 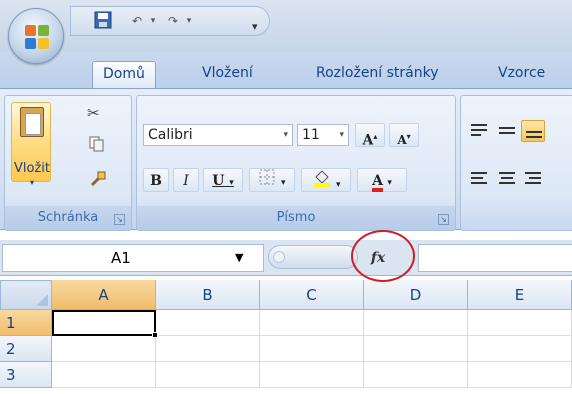 I want to click on paste-button: Vložit ▾, so click(x=31, y=144).